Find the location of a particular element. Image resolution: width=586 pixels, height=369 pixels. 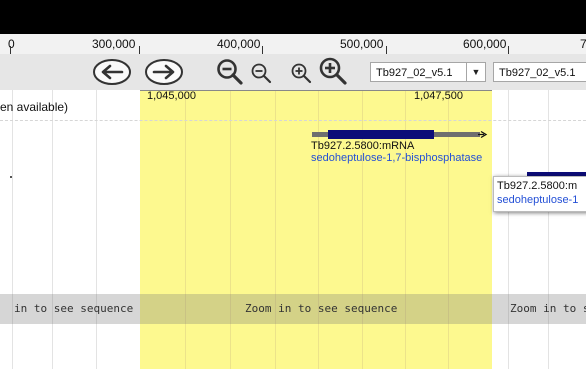

track-separator is located at coordinates (293, 120).